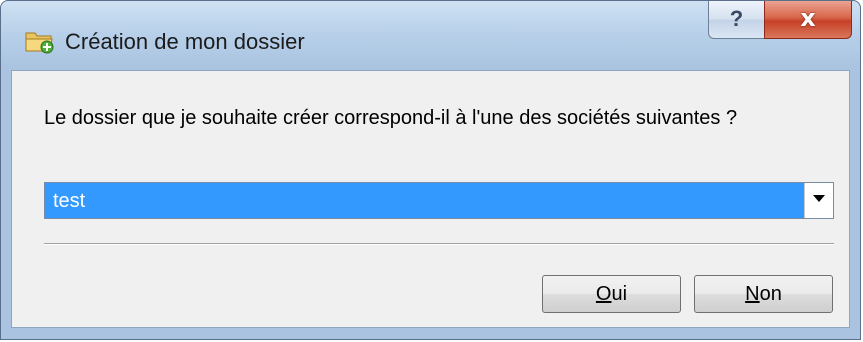  I want to click on dropdown-arrow-button, so click(818, 200).